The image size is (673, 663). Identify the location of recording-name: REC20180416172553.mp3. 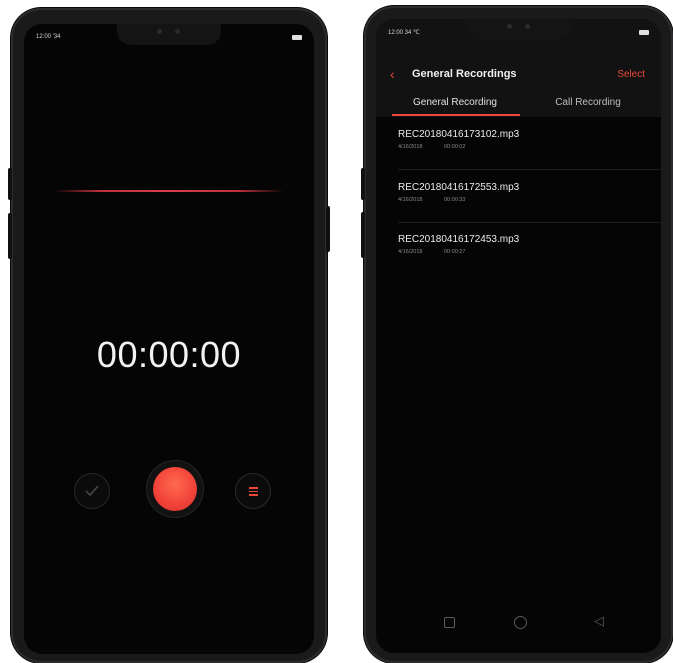
(459, 187).